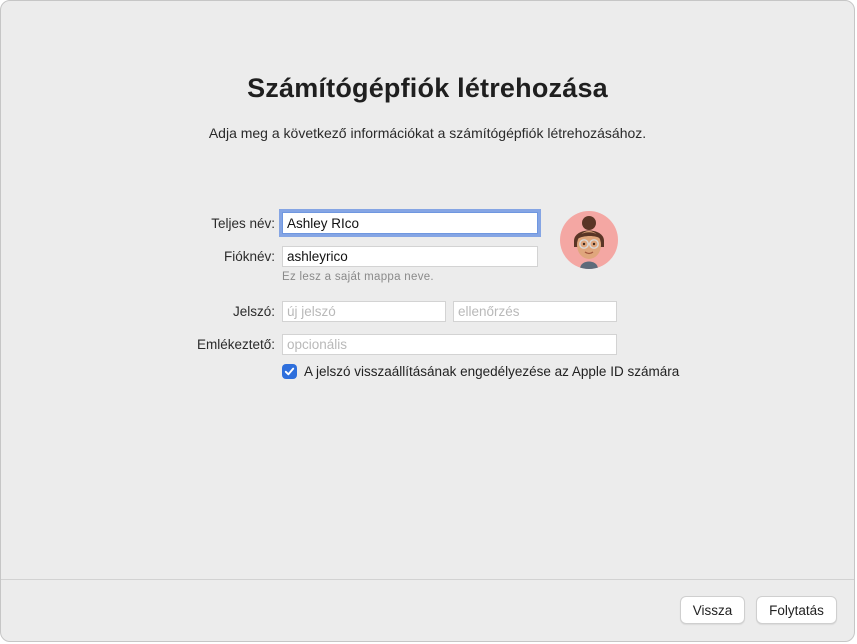 The height and width of the screenshot is (644, 857). I want to click on password-field, so click(364, 311).